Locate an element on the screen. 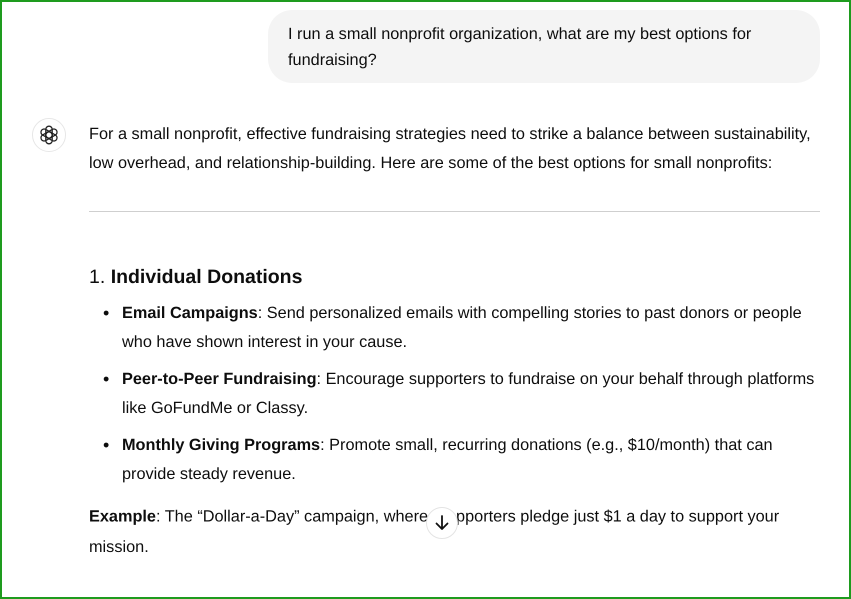 The width and height of the screenshot is (851, 599). example-text: mission. is located at coordinates (119, 547).